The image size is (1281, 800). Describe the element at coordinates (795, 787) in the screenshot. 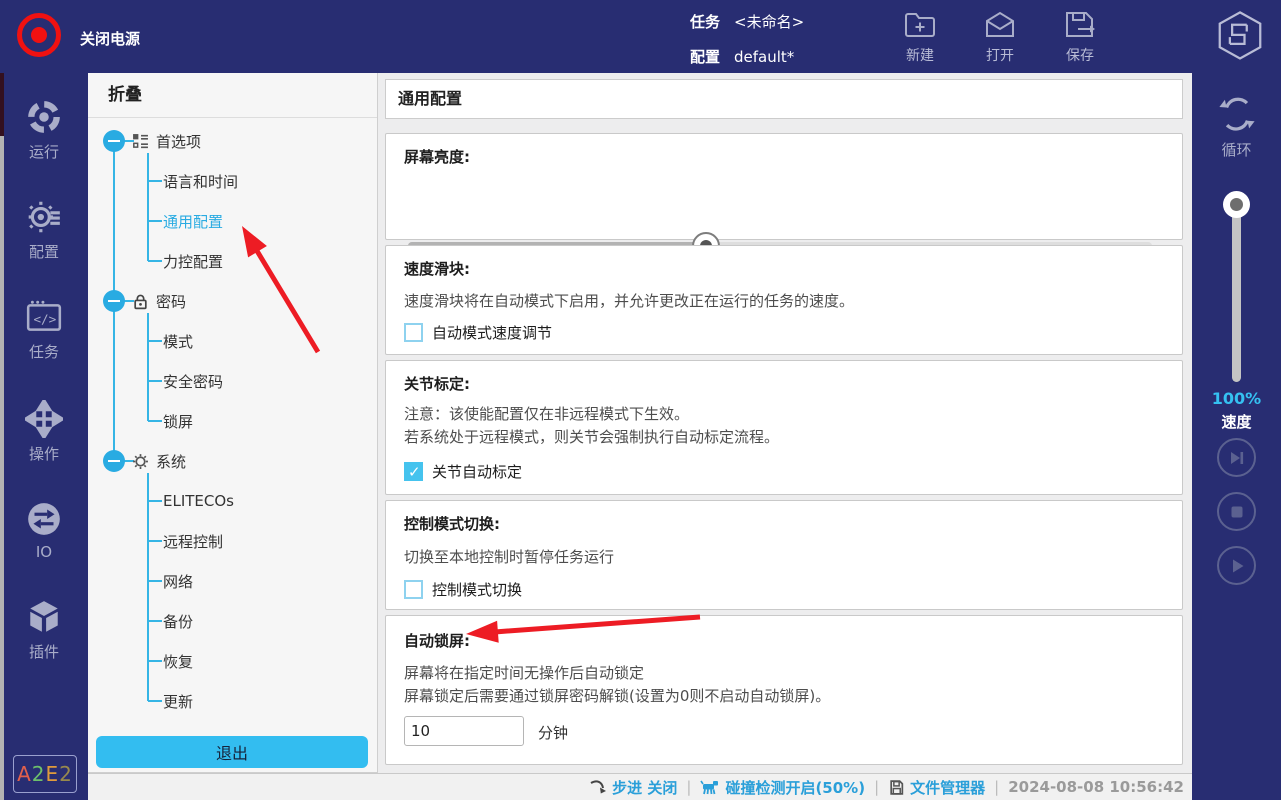

I see `collision-detection-label: 碰撞检测开启(50%)` at that location.